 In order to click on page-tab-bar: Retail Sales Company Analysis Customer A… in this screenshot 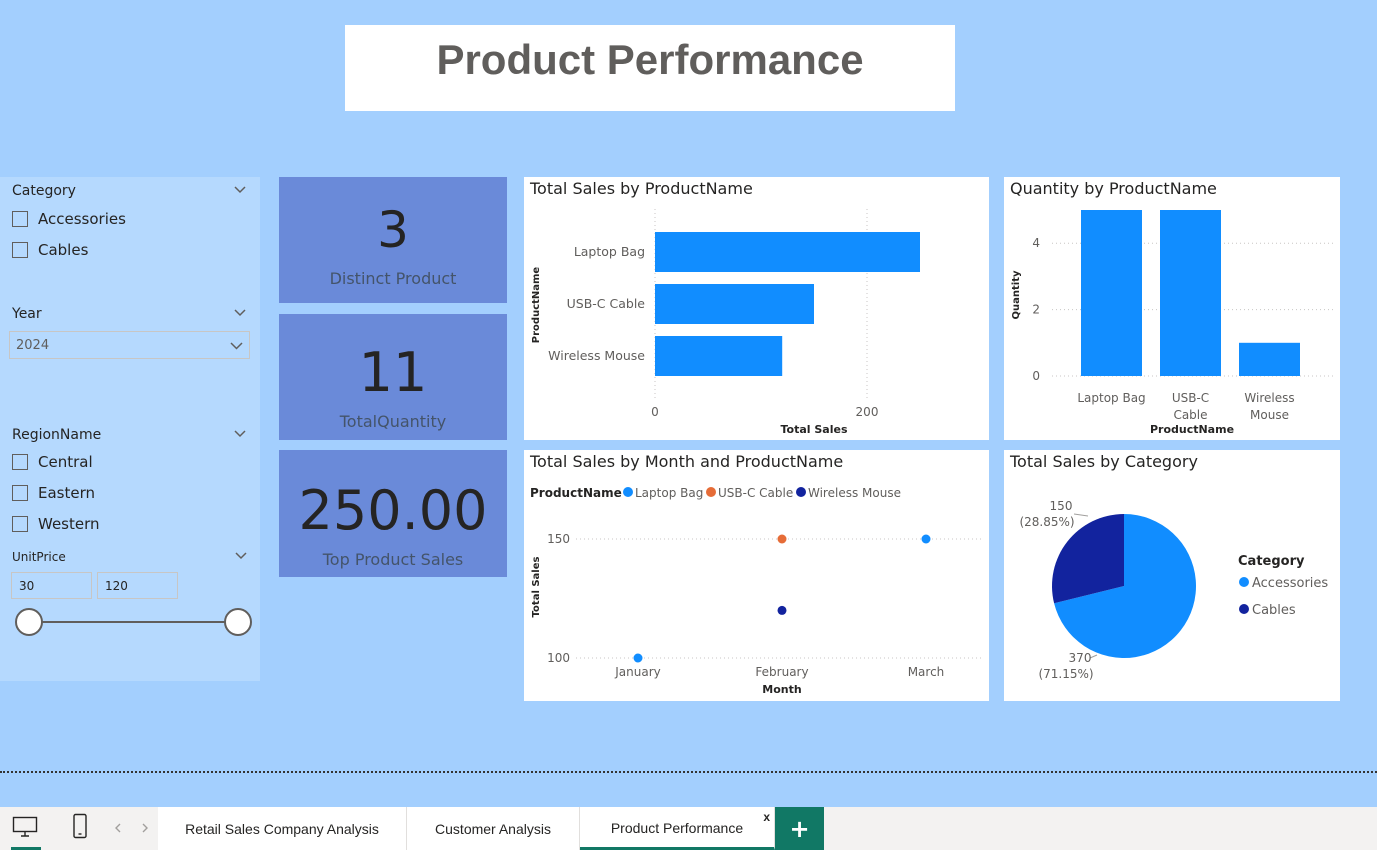, I will do `click(688, 828)`.